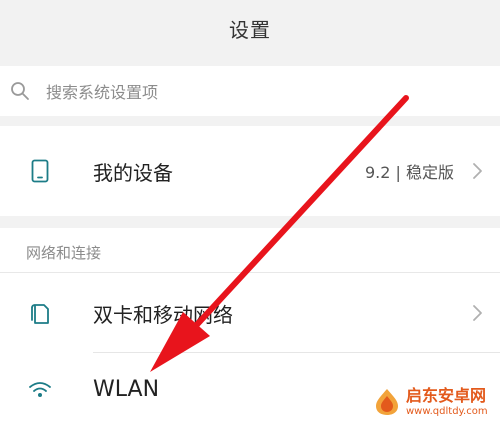 The height and width of the screenshot is (426, 500). I want to click on watermark-text-group: 启东安卓网 www.qdltdy.com, so click(447, 401).